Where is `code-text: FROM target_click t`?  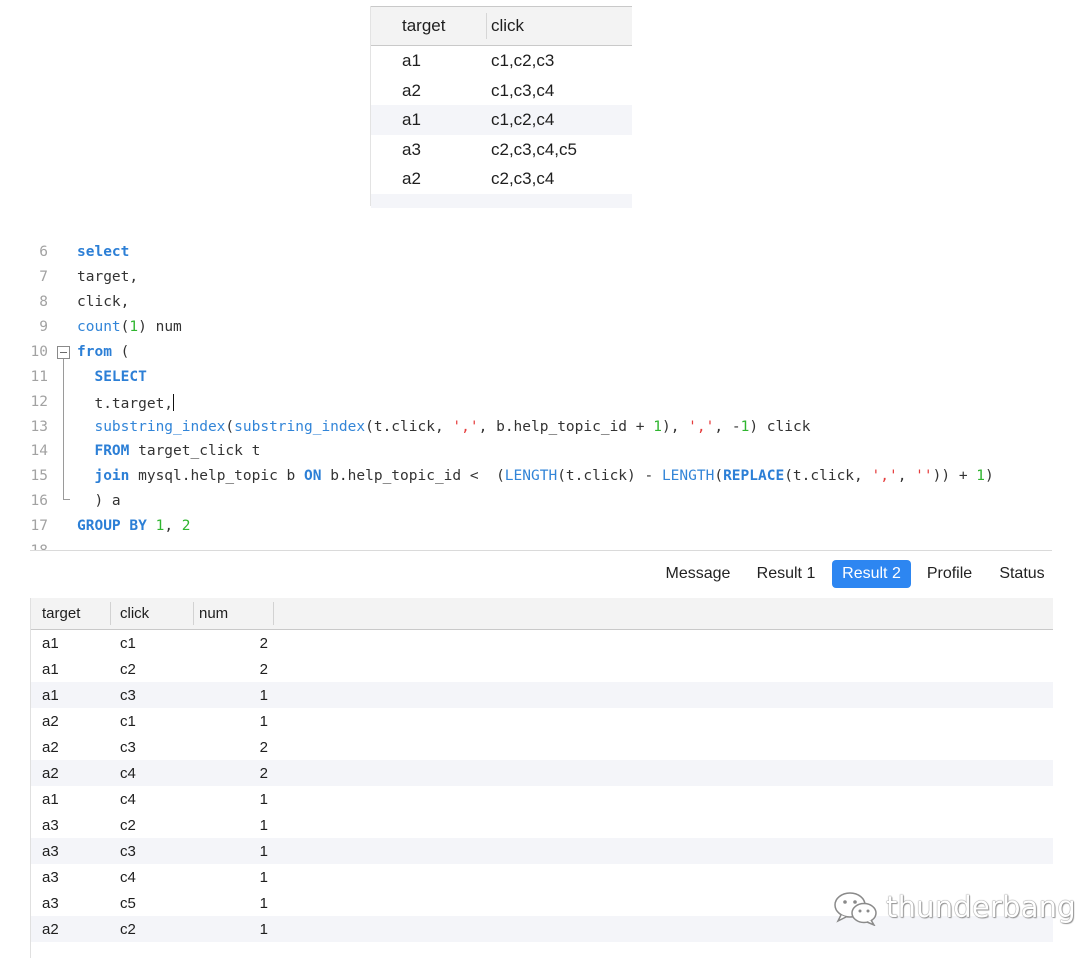
code-text: FROM target_click t is located at coordinates (168, 451).